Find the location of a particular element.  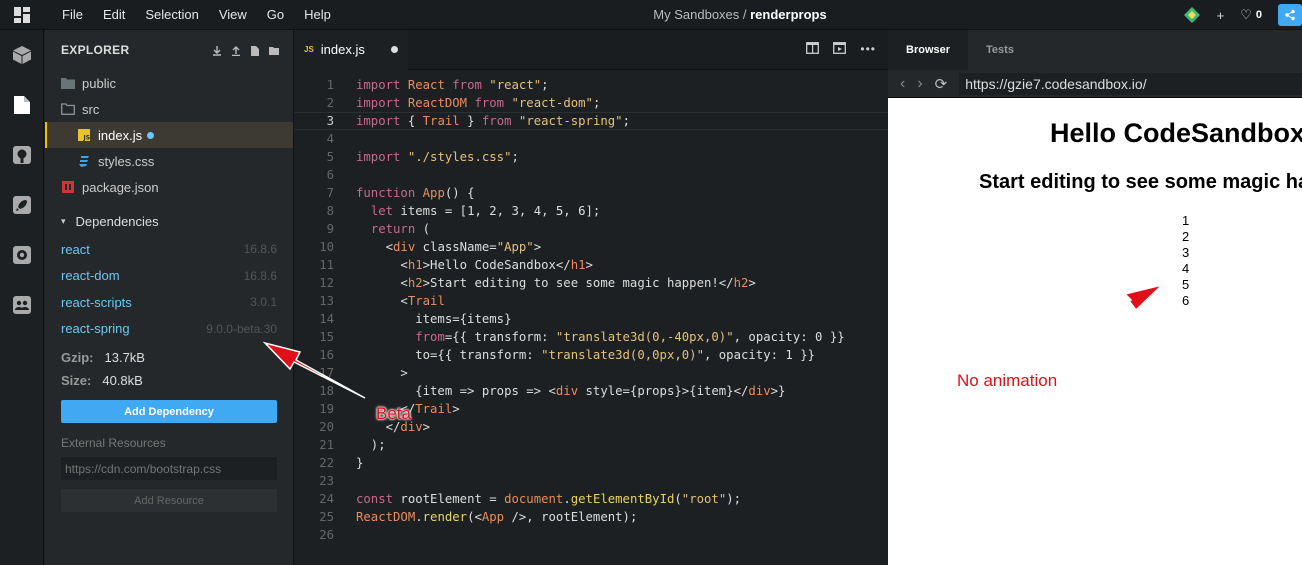

css-file-icon is located at coordinates (84, 161).